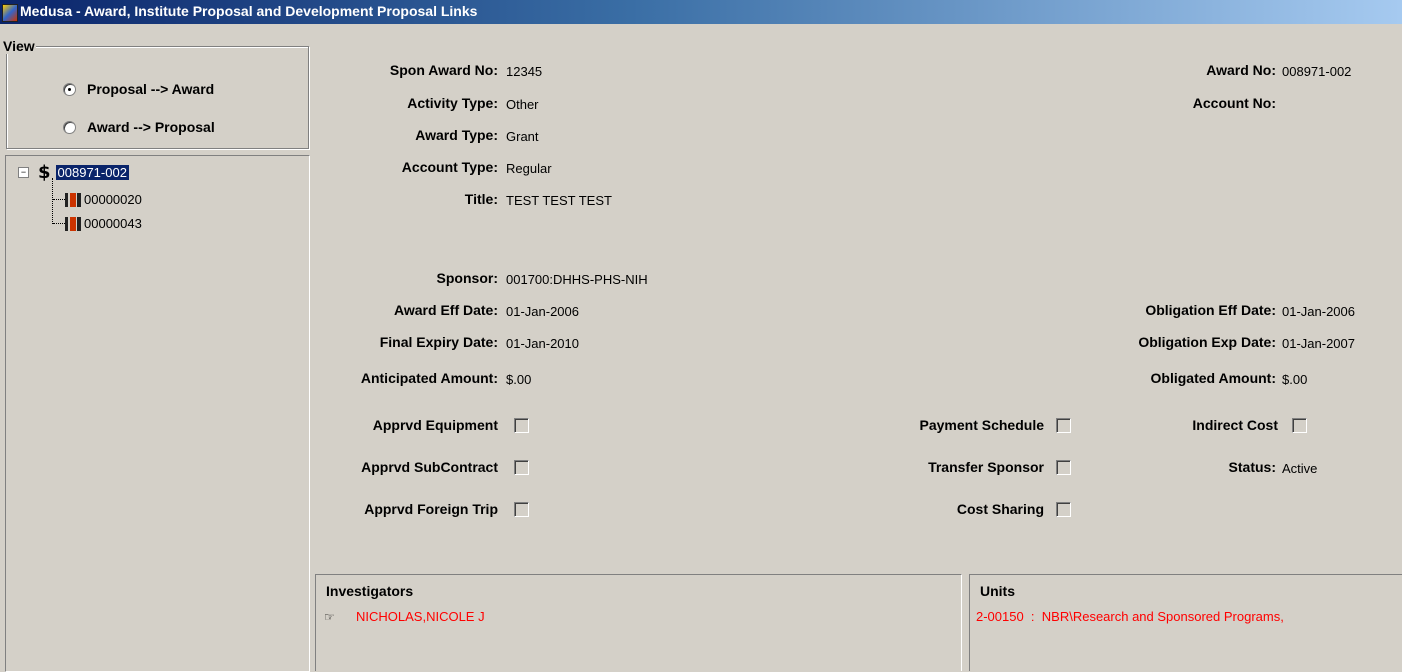 Image resolution: width=1402 pixels, height=672 pixels. Describe the element at coordinates (1295, 379) in the screenshot. I see `obligated-amount-value: $.00` at that location.